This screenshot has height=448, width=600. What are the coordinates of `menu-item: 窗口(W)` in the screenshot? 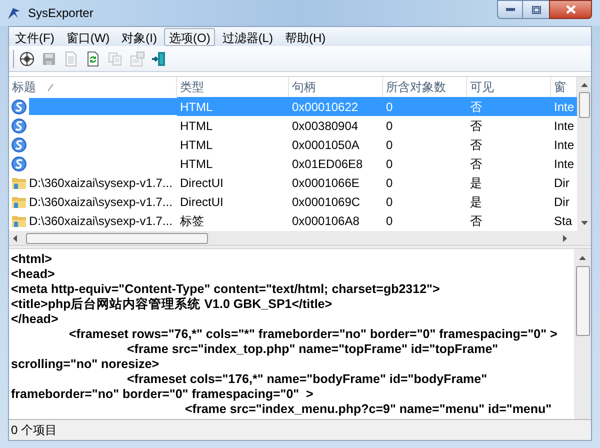 It's located at (88, 37).